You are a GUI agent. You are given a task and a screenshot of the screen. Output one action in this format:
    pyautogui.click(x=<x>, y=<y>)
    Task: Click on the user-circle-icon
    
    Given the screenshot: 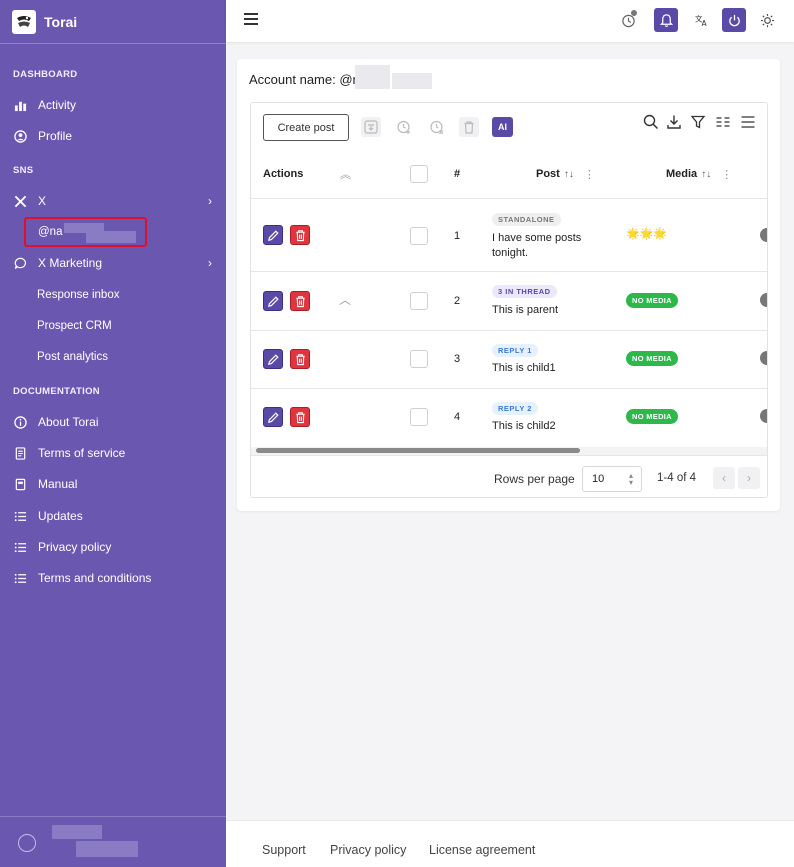 What is the action you would take?
    pyautogui.click(x=20, y=136)
    